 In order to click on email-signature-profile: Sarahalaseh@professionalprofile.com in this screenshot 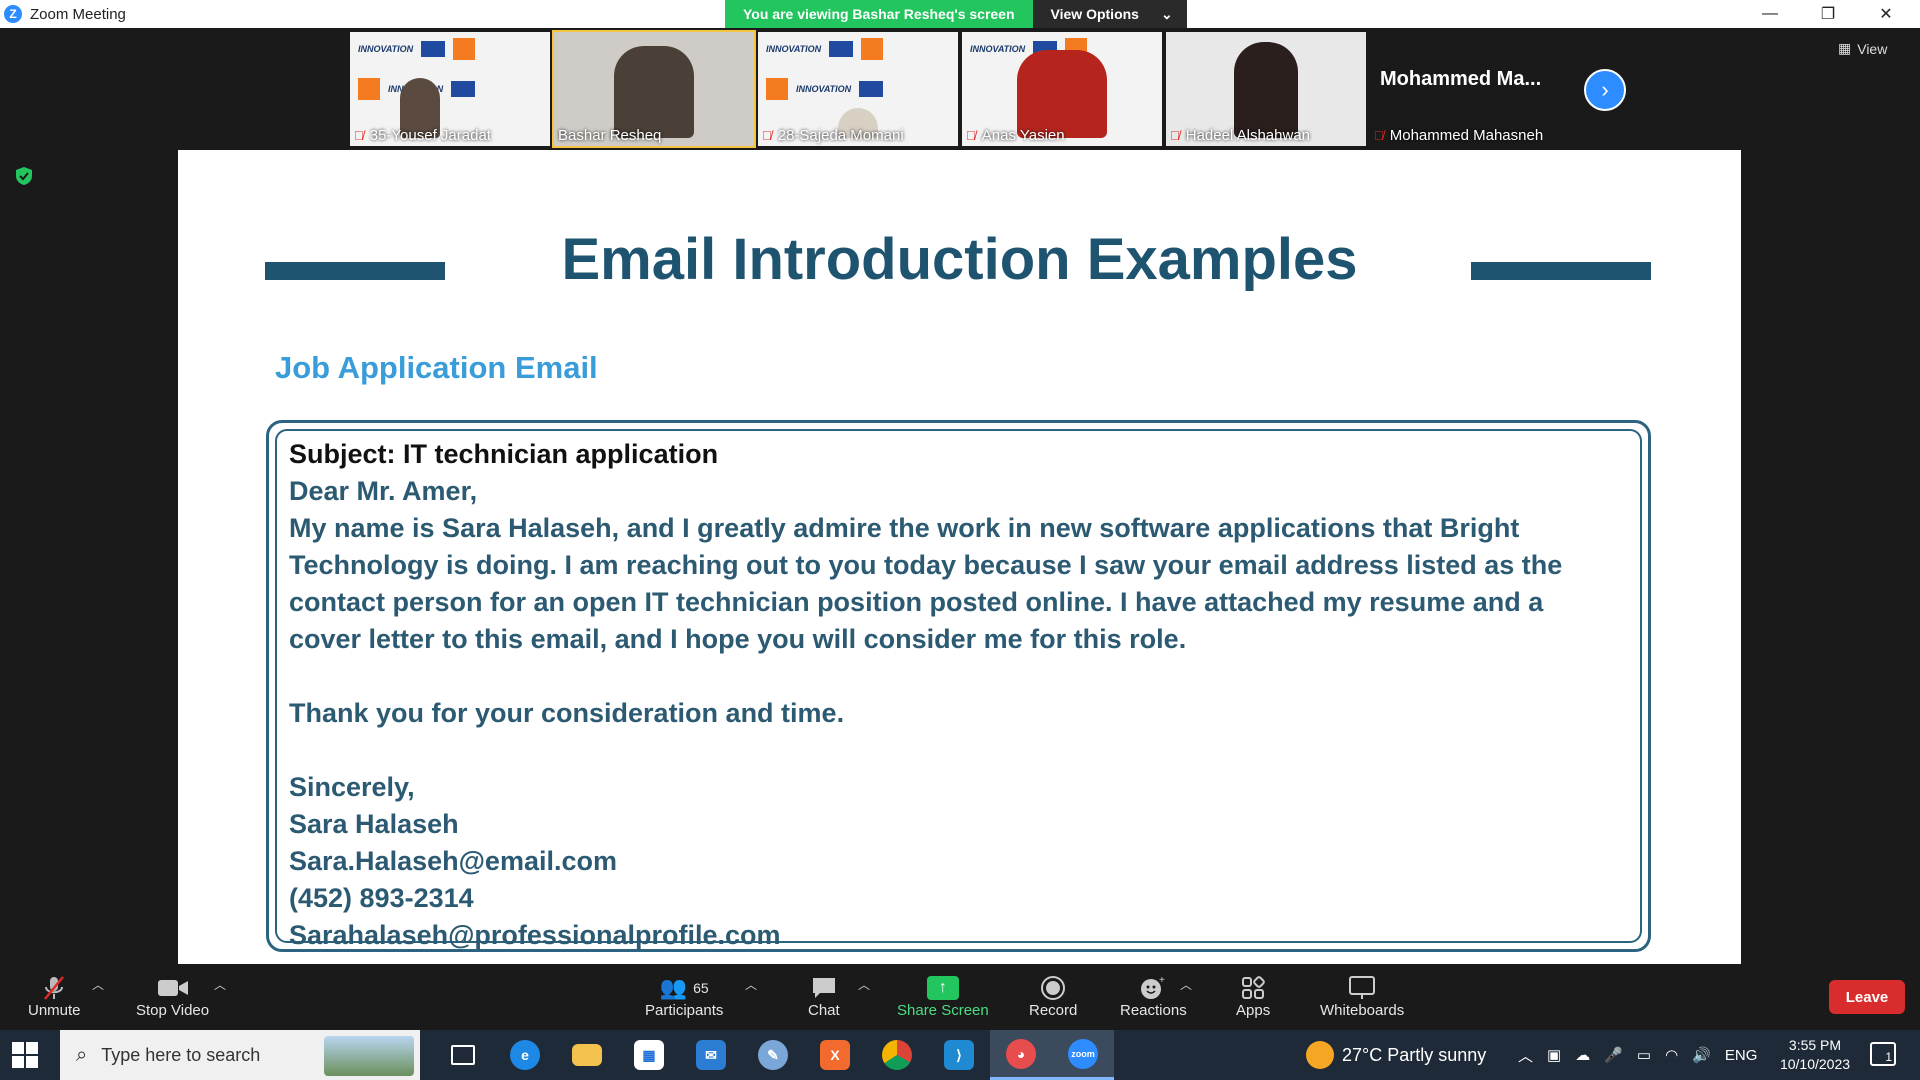, I will do `click(535, 935)`.